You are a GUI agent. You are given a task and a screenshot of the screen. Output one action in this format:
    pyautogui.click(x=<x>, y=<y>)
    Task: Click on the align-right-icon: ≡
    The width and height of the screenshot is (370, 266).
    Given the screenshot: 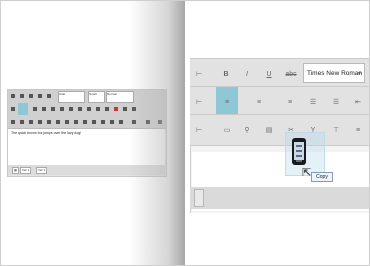 What is the action you would take?
    pyautogui.click(x=259, y=102)
    